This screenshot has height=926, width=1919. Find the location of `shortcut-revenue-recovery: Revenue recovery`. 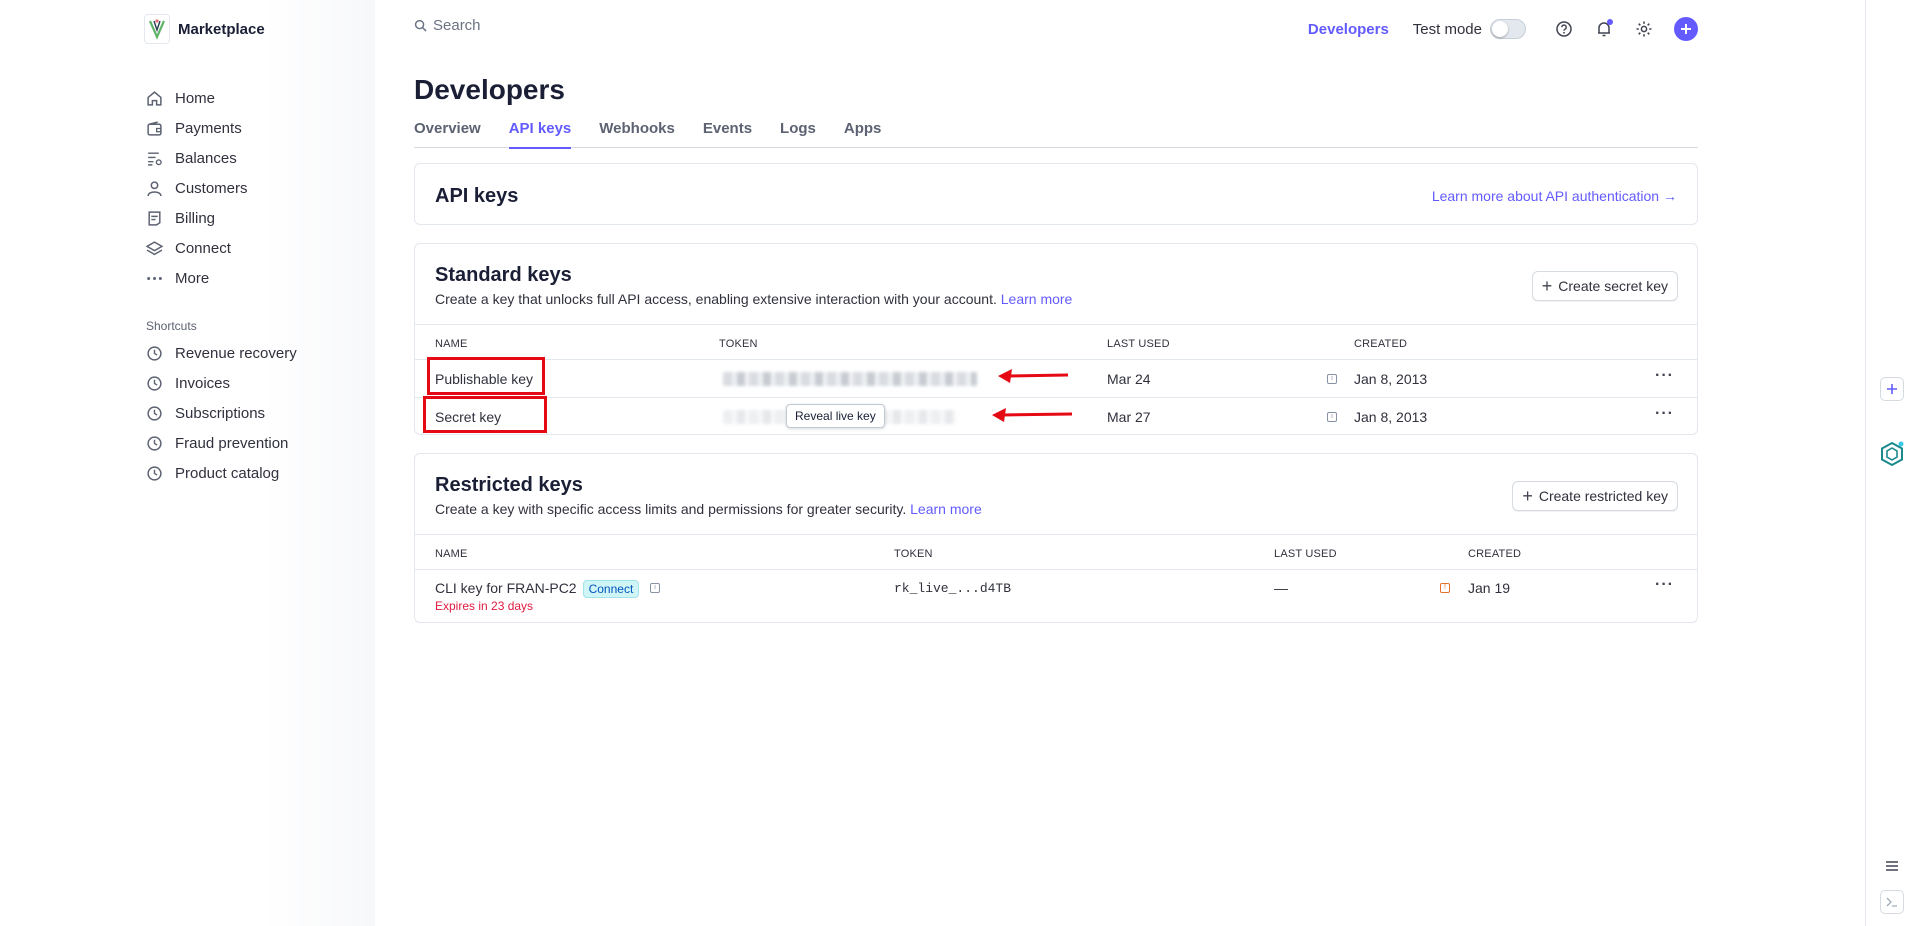

shortcut-revenue-recovery: Revenue recovery is located at coordinates (221, 353).